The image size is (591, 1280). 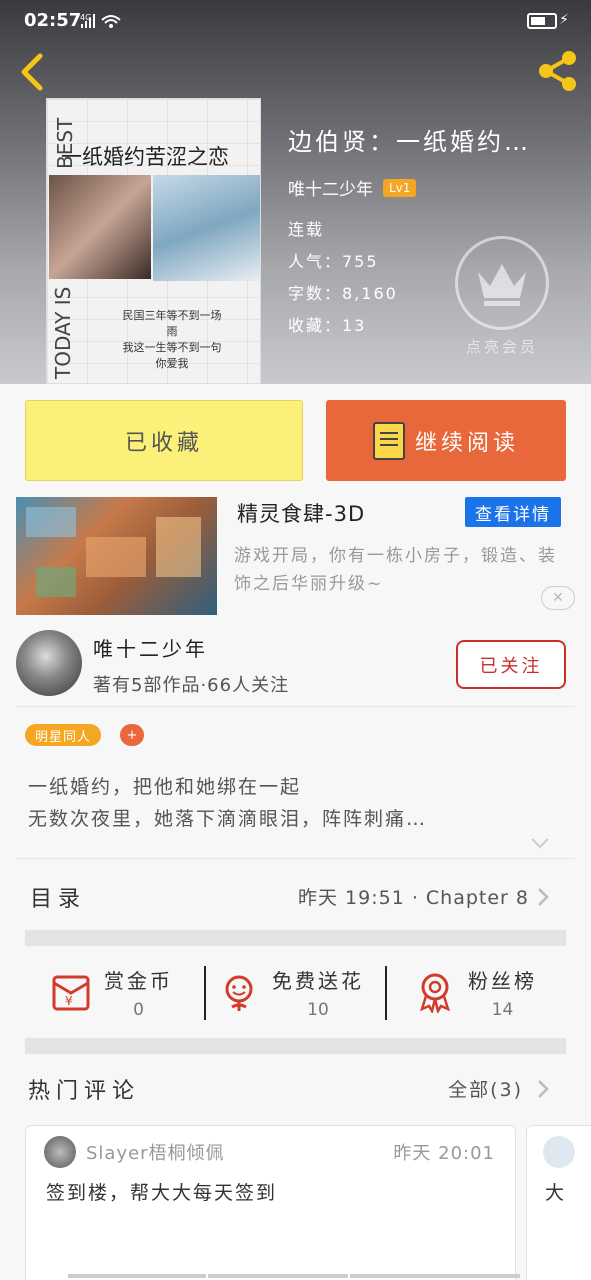 I want to click on send-flower-button: 免费送花 10, so click(x=291, y=992).